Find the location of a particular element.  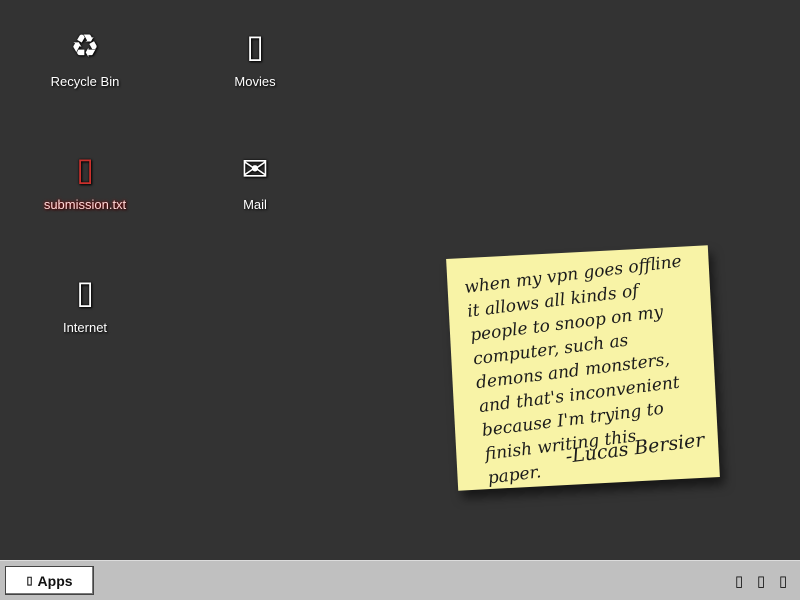

desktop-icon-label: Movies is located at coordinates (255, 81).